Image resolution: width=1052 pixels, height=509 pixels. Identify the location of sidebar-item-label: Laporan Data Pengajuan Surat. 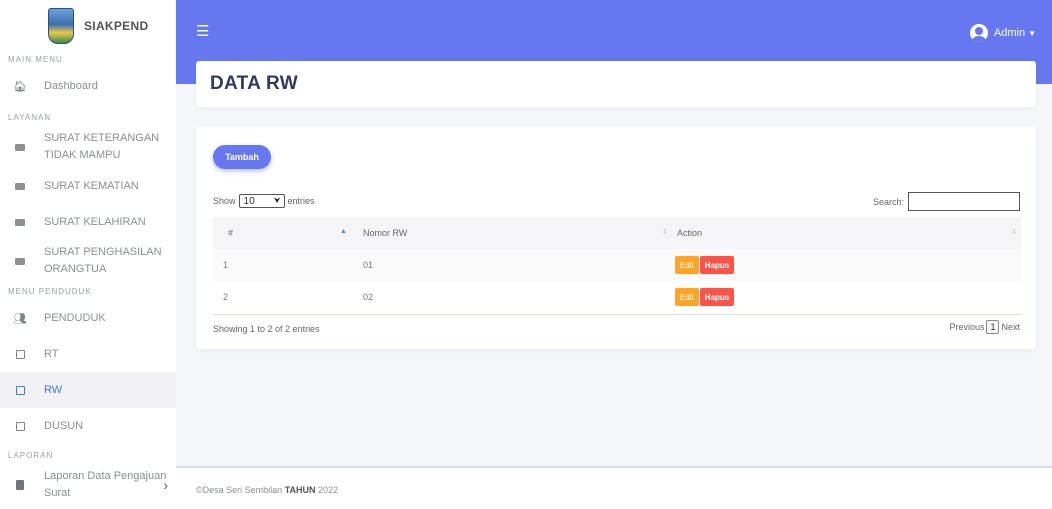
(105, 485).